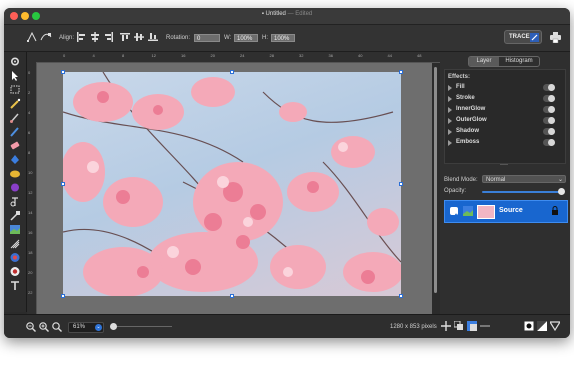  What do you see at coordinates (454, 213) in the screenshot?
I see `layer-visibility-checkbox` at bounding box center [454, 213].